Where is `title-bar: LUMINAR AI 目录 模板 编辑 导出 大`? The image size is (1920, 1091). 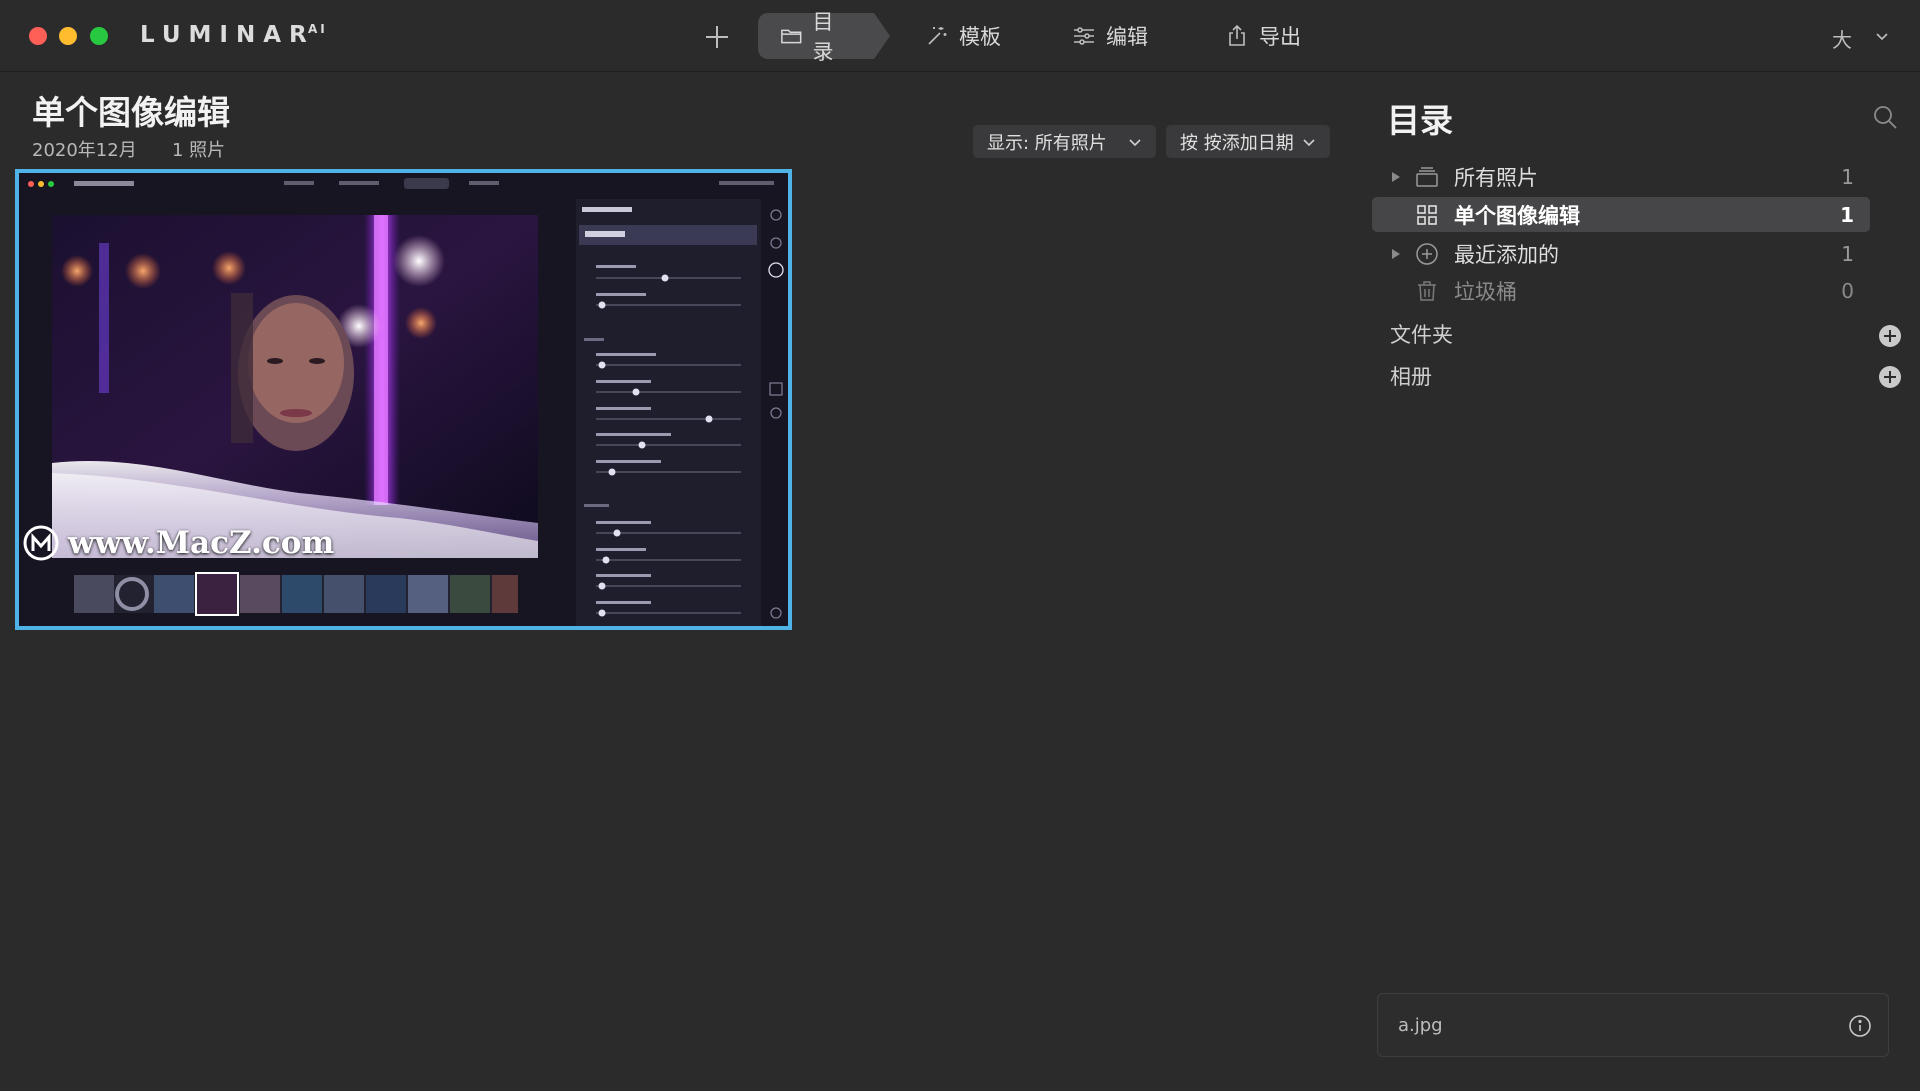 title-bar: LUMINAR AI 目录 模板 编辑 导出 大 is located at coordinates (960, 36).